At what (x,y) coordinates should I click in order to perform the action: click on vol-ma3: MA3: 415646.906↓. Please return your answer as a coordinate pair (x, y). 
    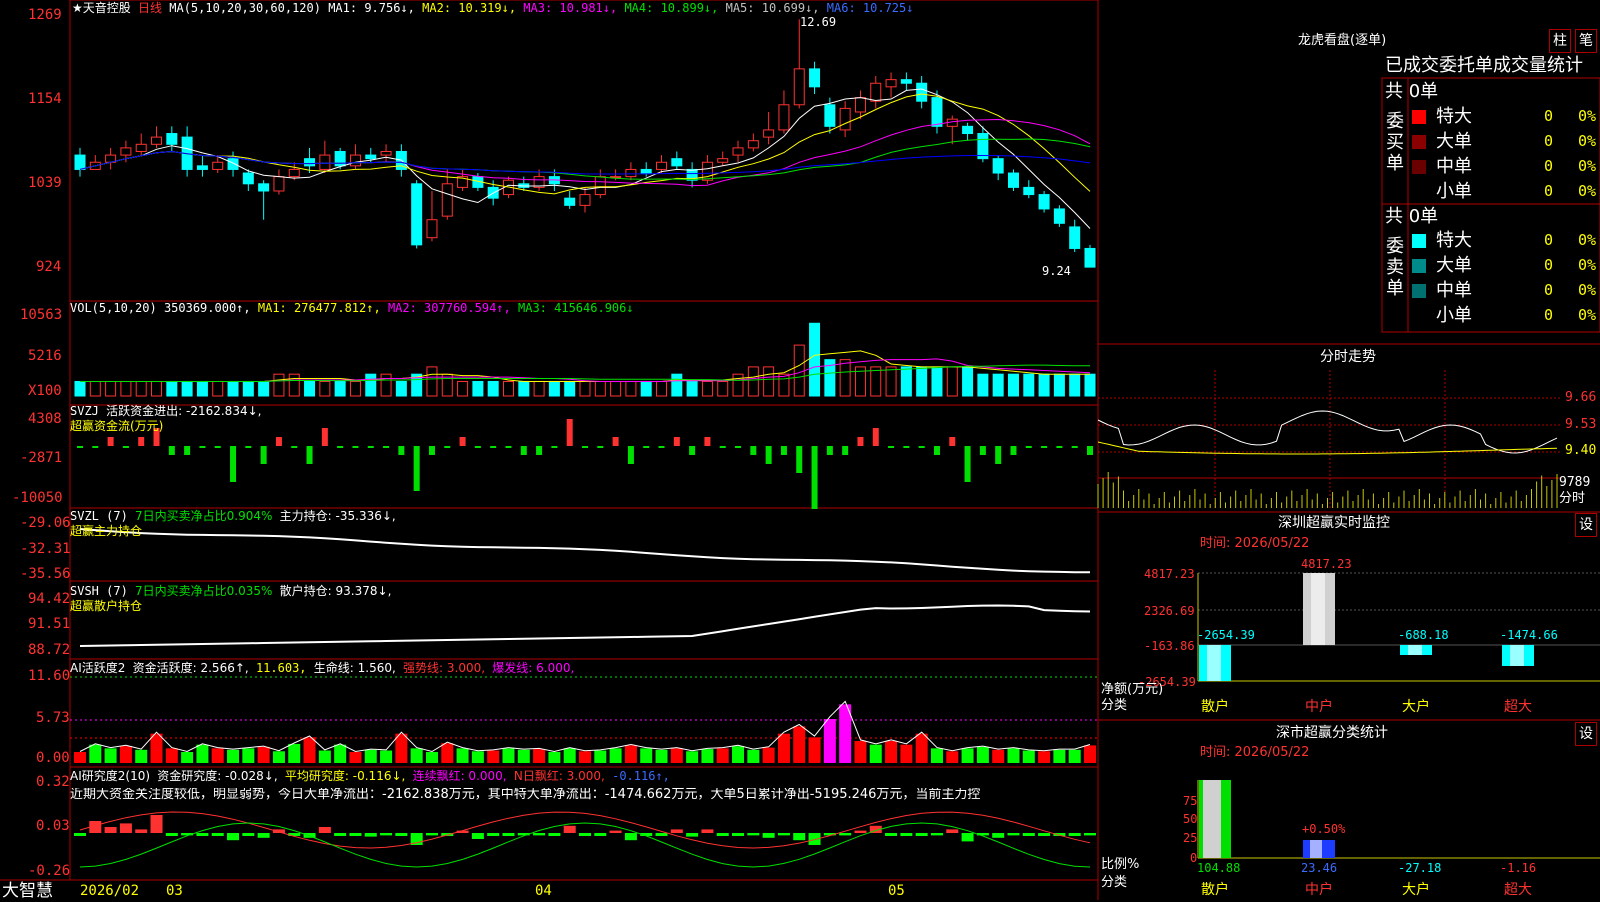
    Looking at the image, I should click on (576, 308).